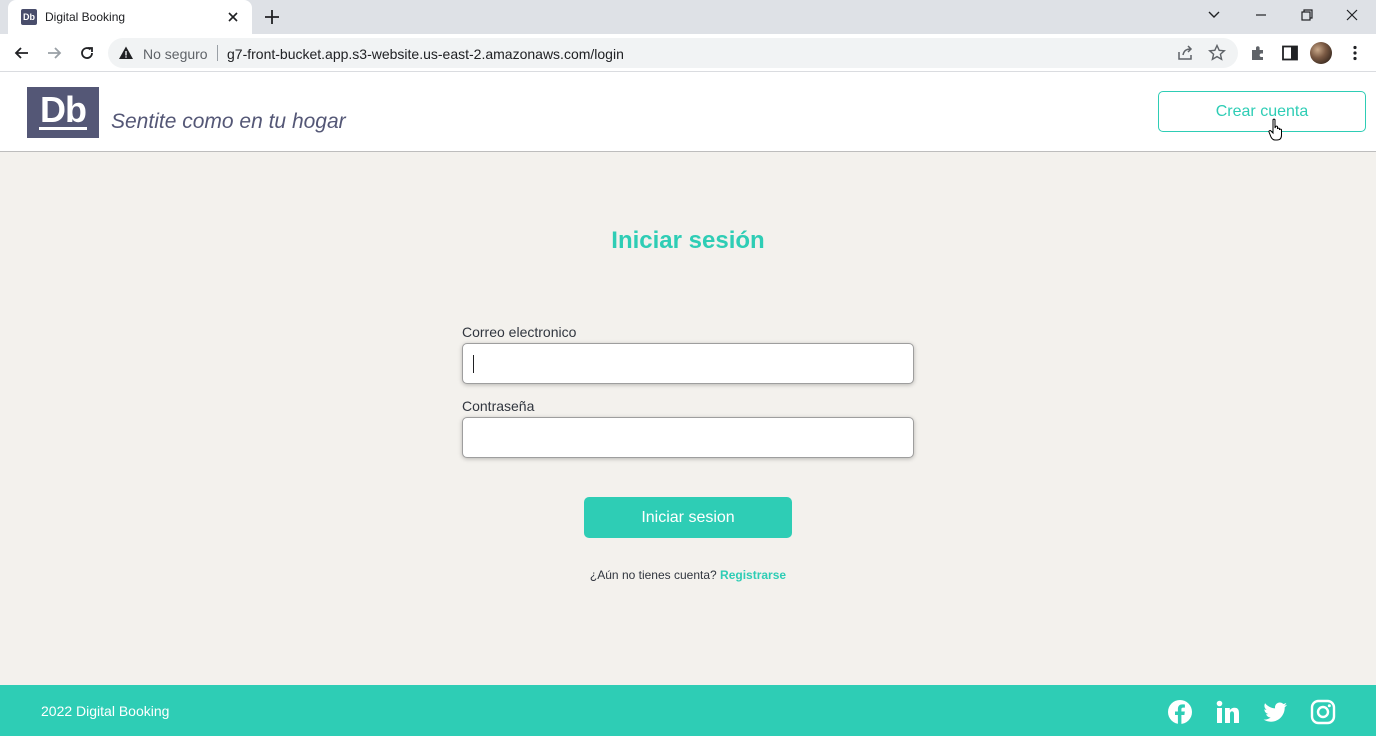 This screenshot has width=1376, height=736. Describe the element at coordinates (1352, 15) in the screenshot. I see `close-window-icon` at that location.